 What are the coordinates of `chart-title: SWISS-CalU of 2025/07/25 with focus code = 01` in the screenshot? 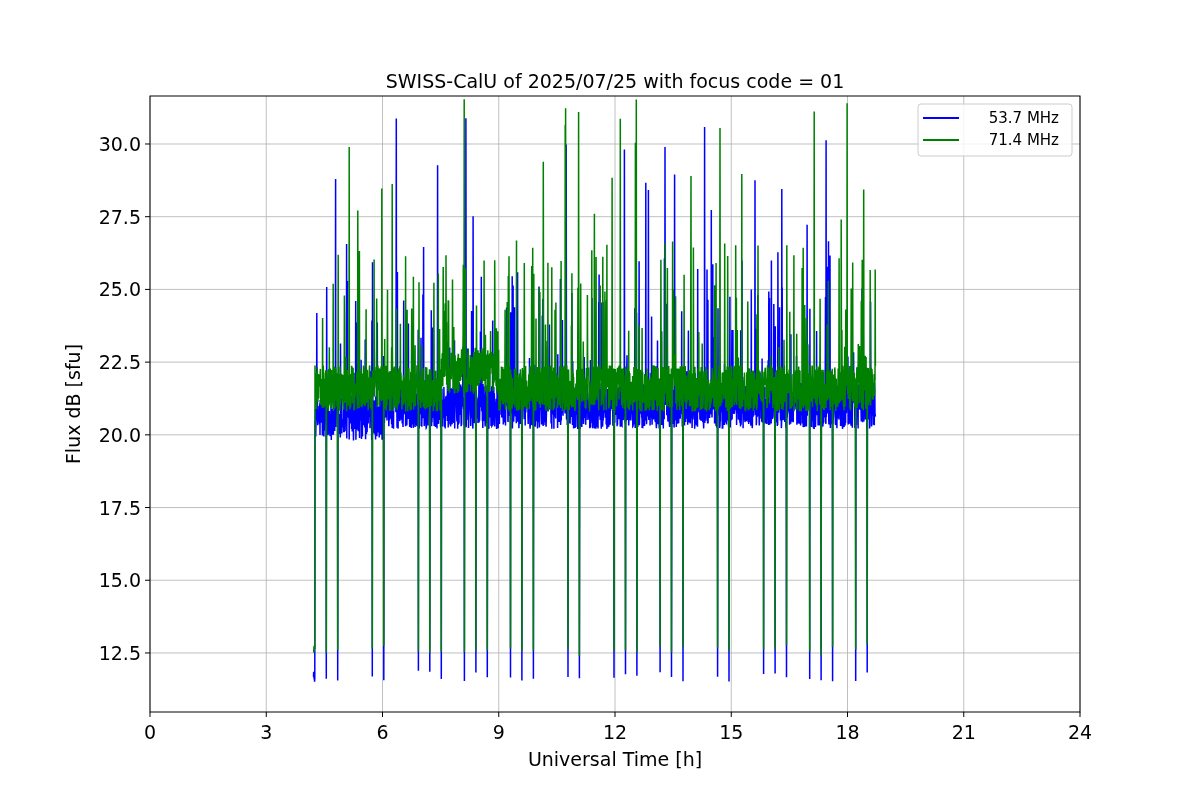 It's located at (615, 81).